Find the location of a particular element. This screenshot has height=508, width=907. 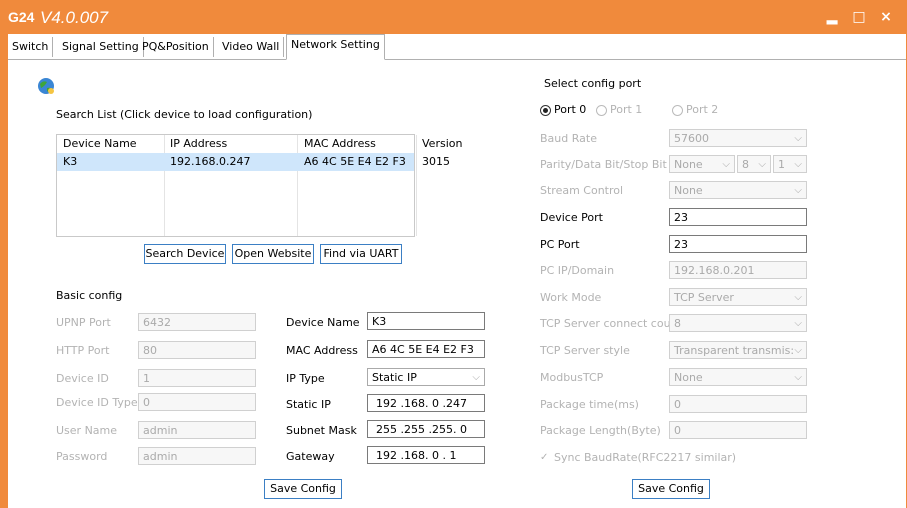

app-logo: G24 is located at coordinates (21, 17).